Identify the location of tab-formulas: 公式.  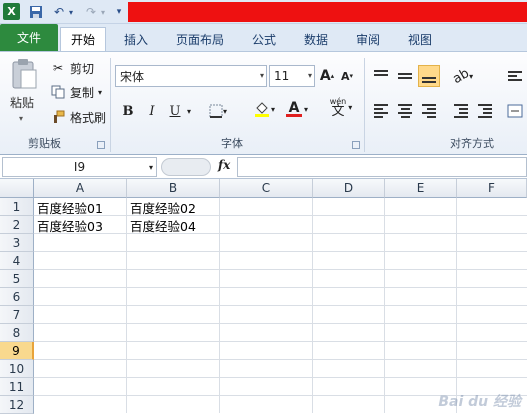
(264, 39).